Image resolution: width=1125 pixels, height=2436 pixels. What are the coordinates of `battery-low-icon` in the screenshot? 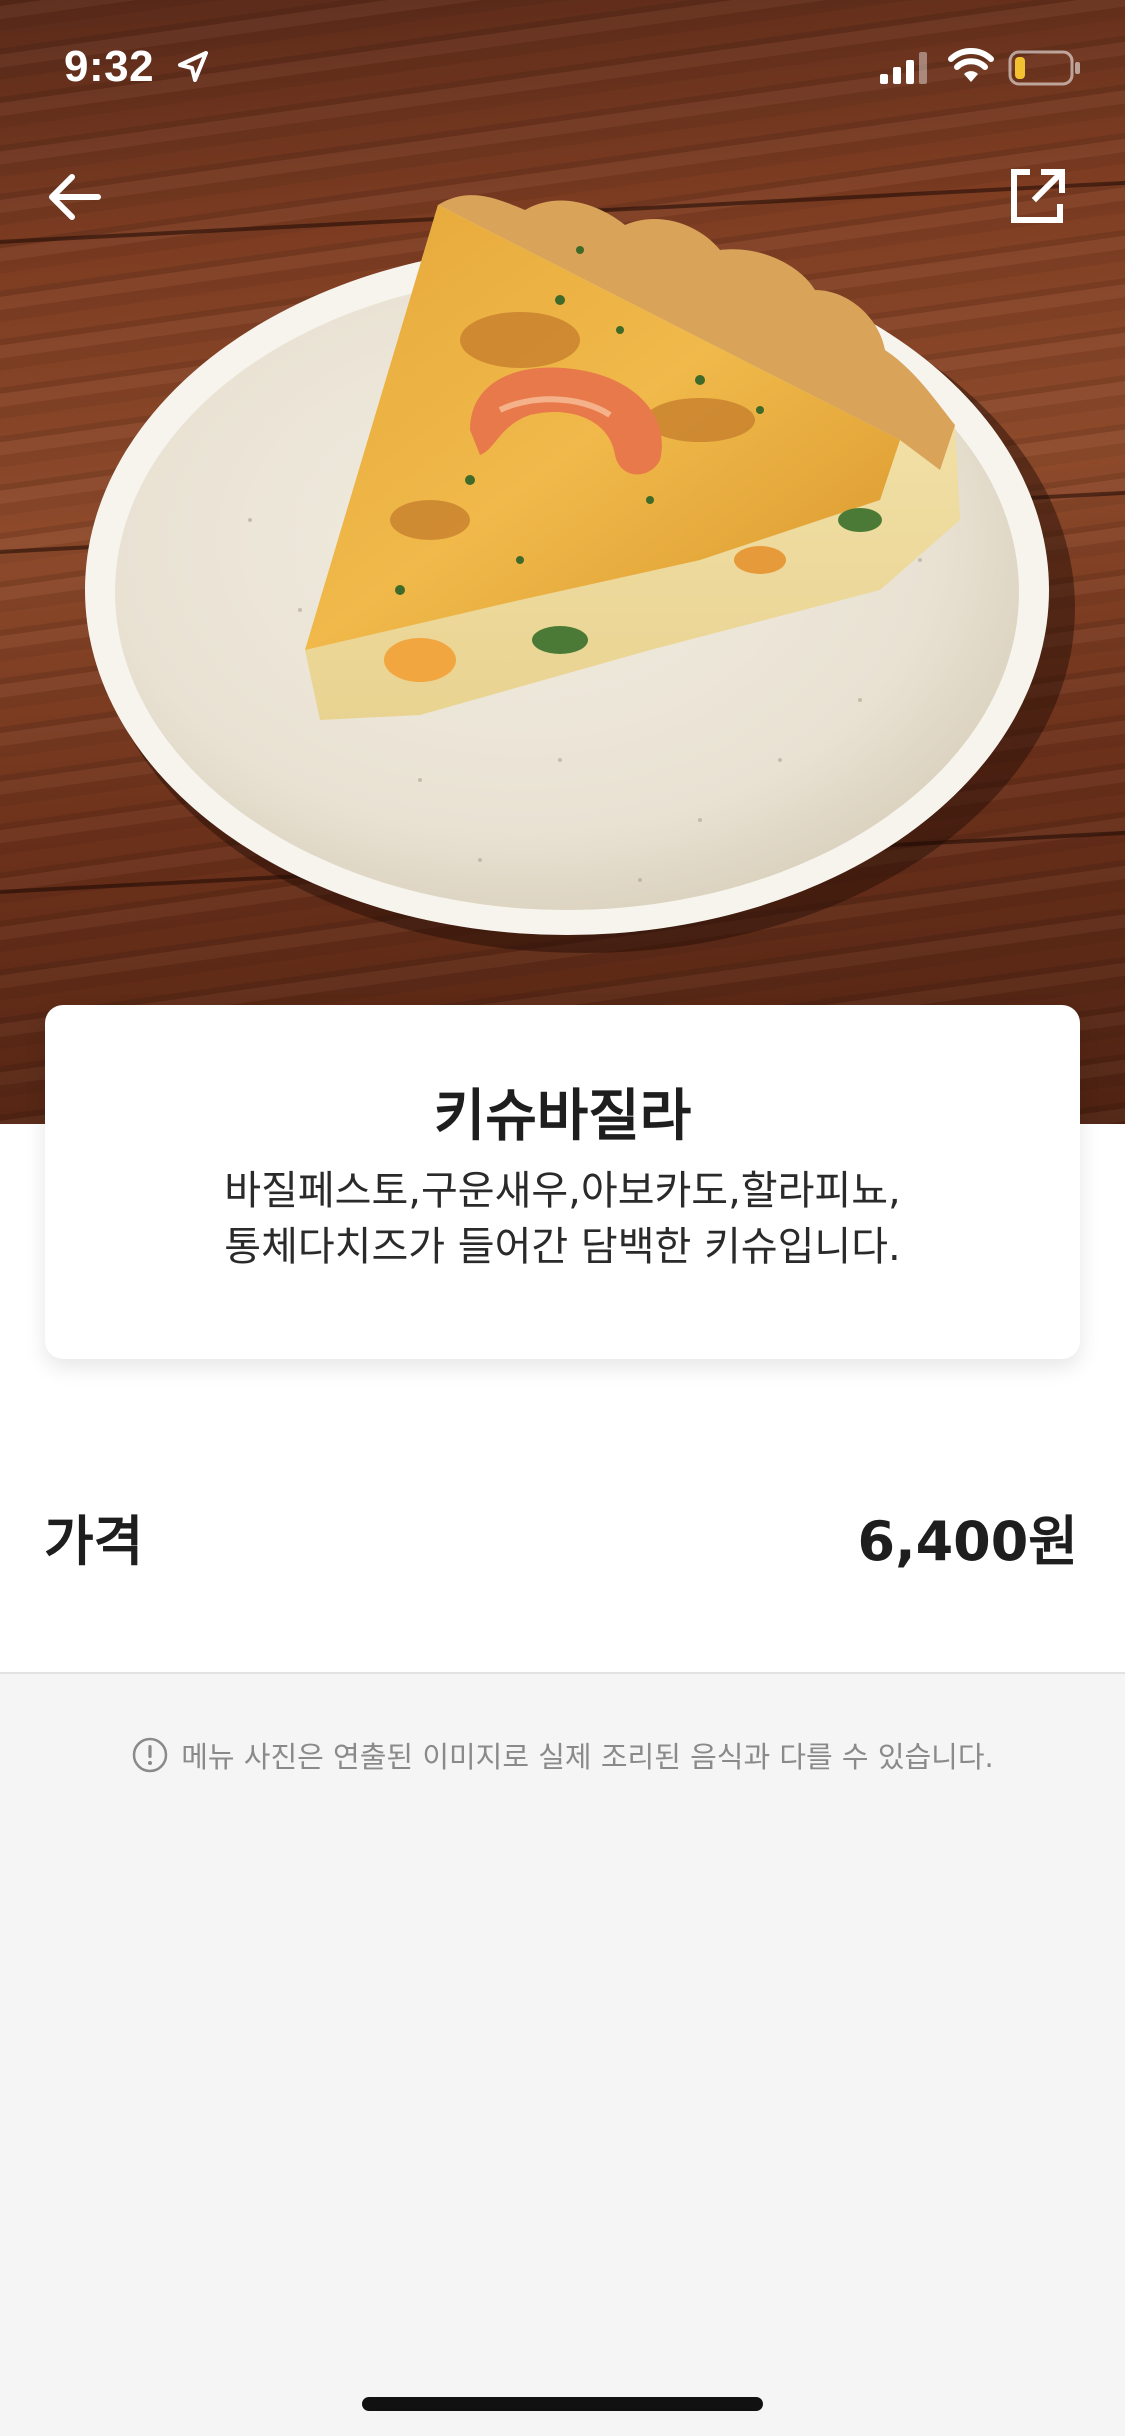 It's located at (1044, 68).